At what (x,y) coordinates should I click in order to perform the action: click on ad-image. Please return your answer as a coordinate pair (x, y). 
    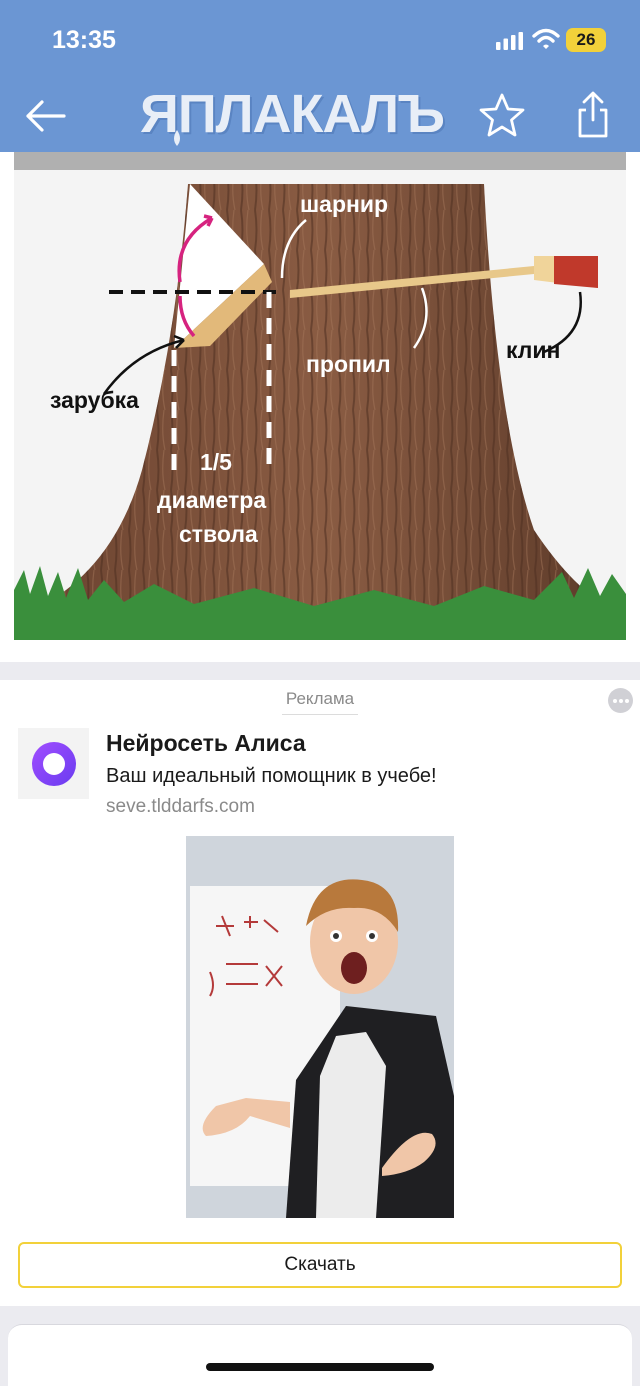
    Looking at the image, I should click on (320, 1027).